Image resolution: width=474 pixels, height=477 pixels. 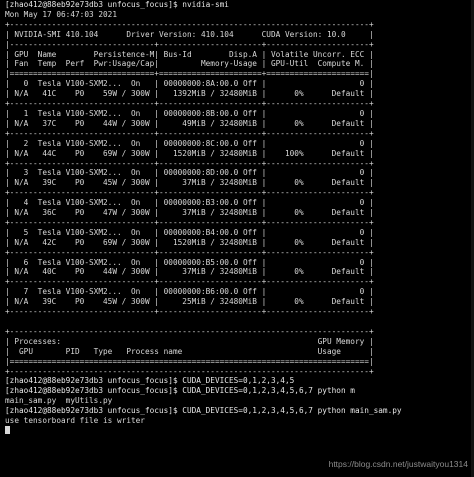 I want to click on watermark-text: https://blog.csdn.net/justwaityou1314, so click(x=398, y=464).